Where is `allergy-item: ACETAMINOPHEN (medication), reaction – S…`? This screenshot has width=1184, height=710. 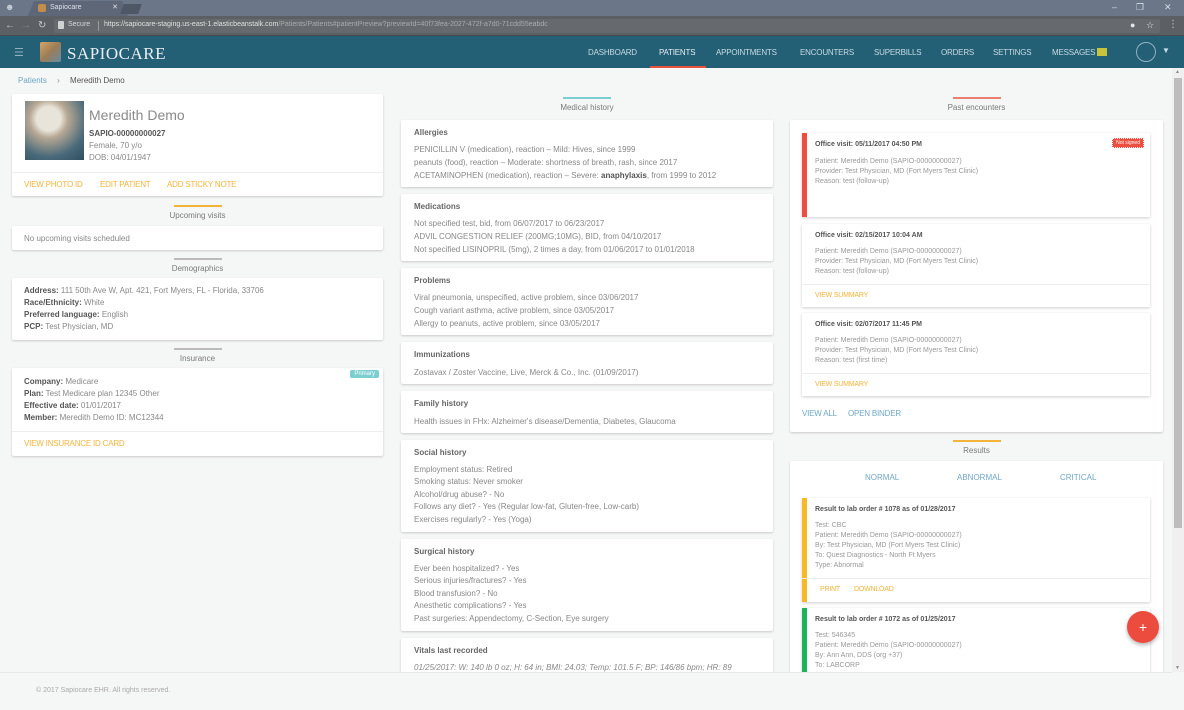
allergy-item: ACETAMINOPHEN (medication), reaction – S… is located at coordinates (565, 175).